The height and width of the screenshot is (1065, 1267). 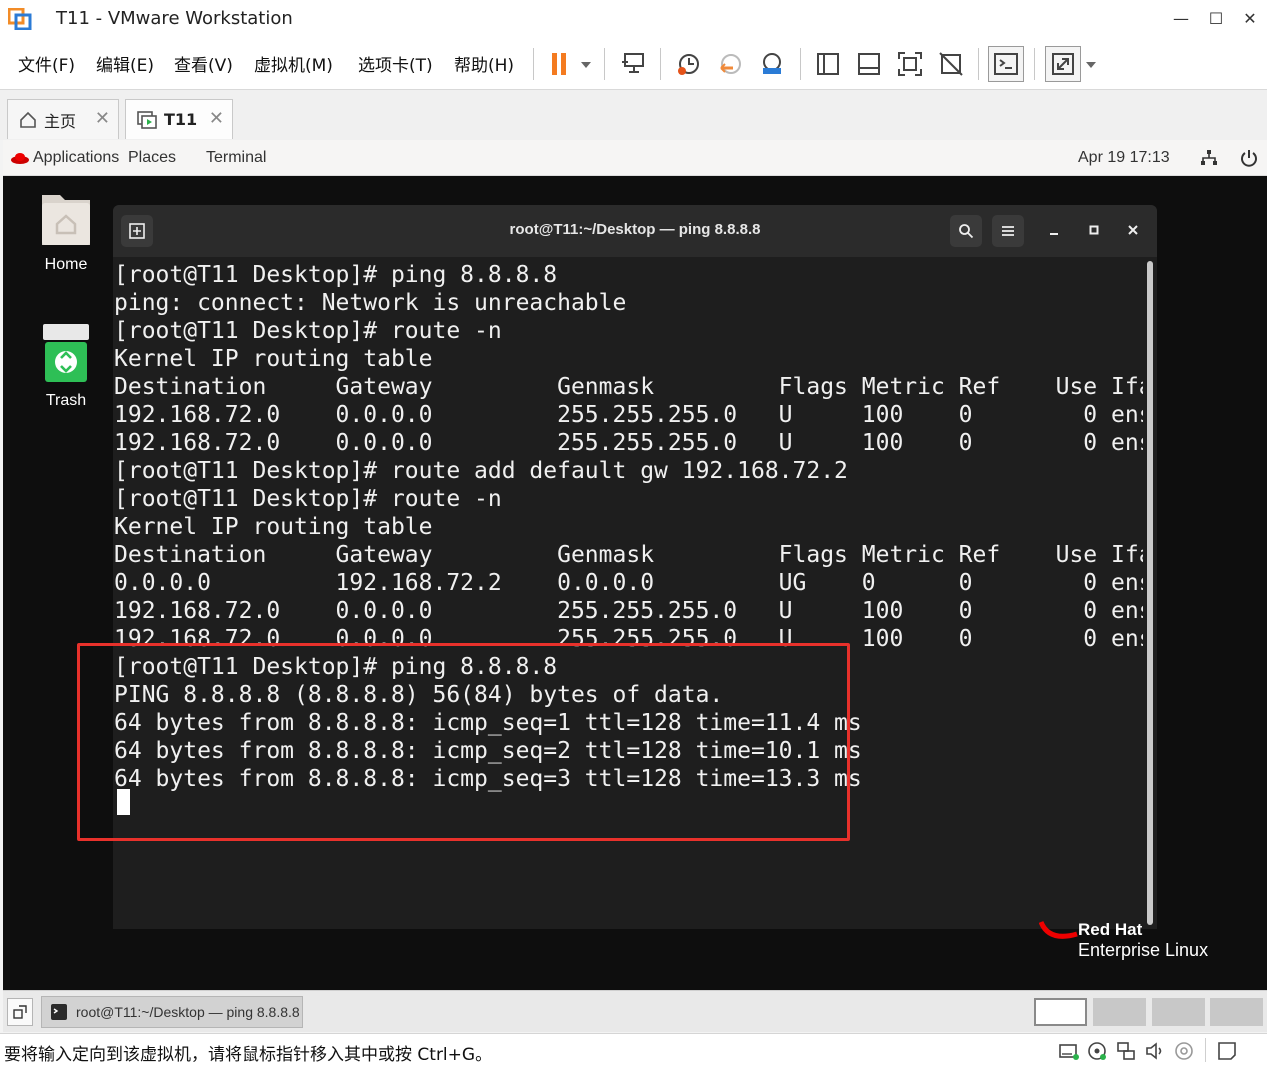 What do you see at coordinates (20, 158) in the screenshot?
I see `redhat-hat-icon` at bounding box center [20, 158].